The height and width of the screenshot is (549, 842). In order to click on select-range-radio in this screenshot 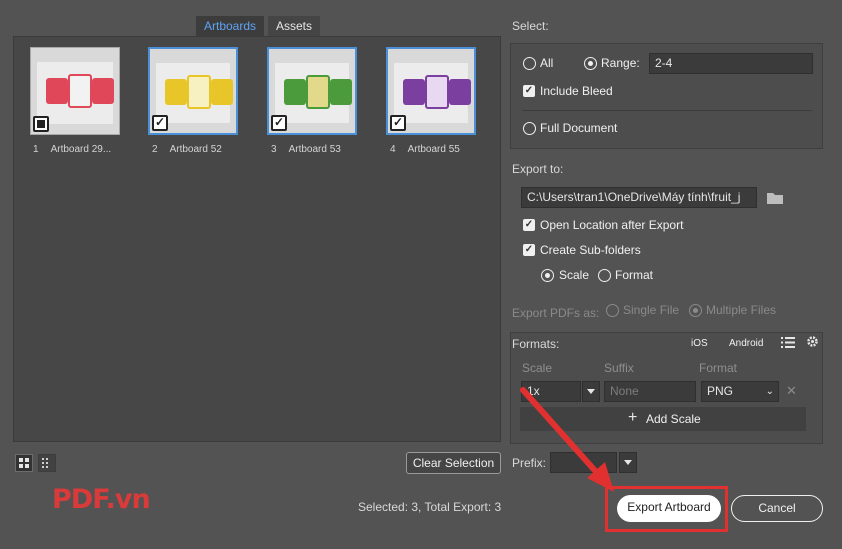, I will do `click(590, 63)`.